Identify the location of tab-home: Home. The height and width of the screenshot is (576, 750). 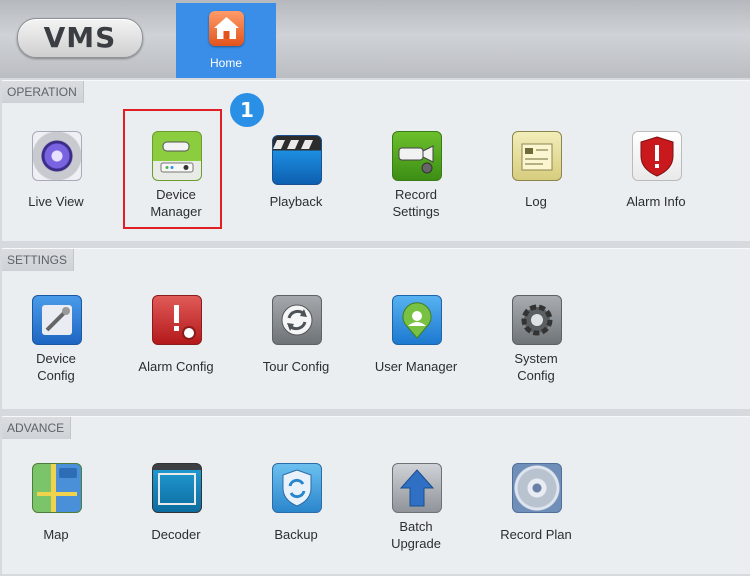
(226, 40).